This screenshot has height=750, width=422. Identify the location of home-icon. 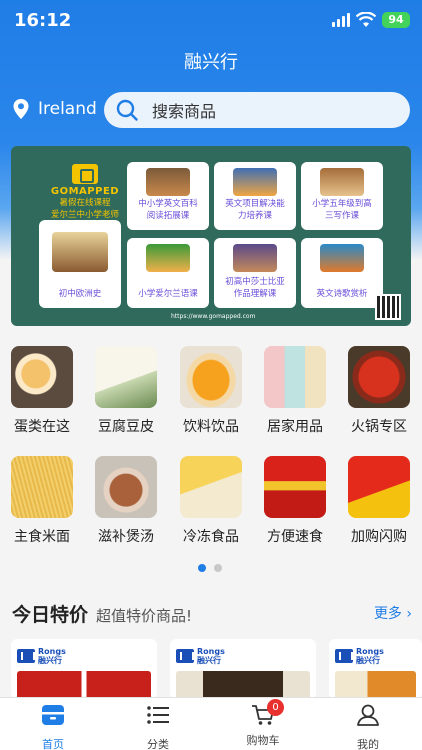
(53, 715).